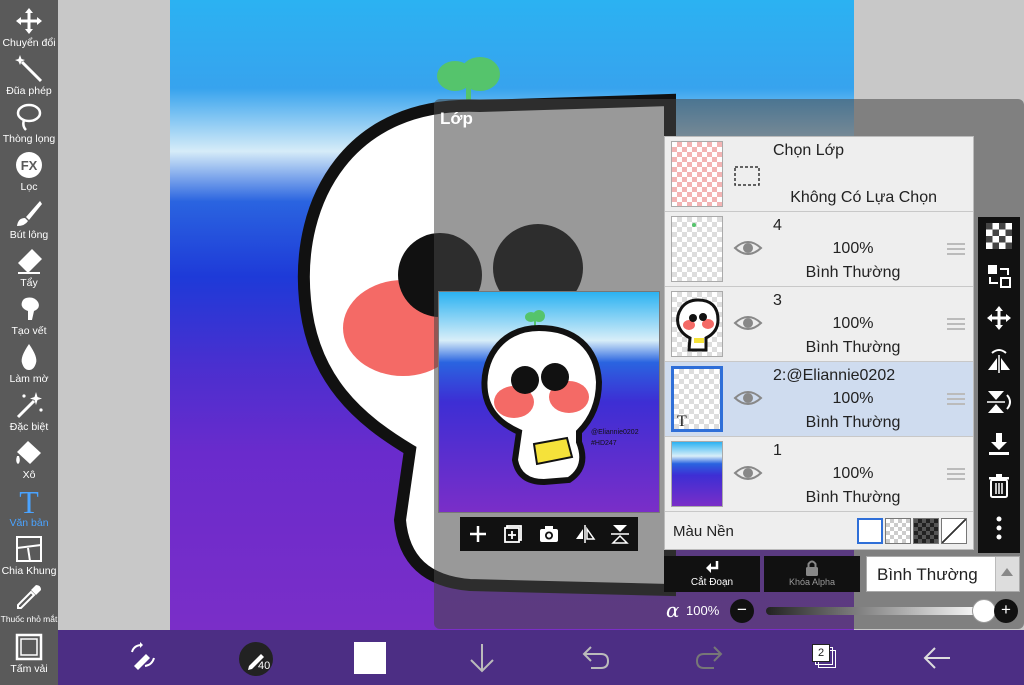  I want to click on opacity-slider, so click(875, 611).